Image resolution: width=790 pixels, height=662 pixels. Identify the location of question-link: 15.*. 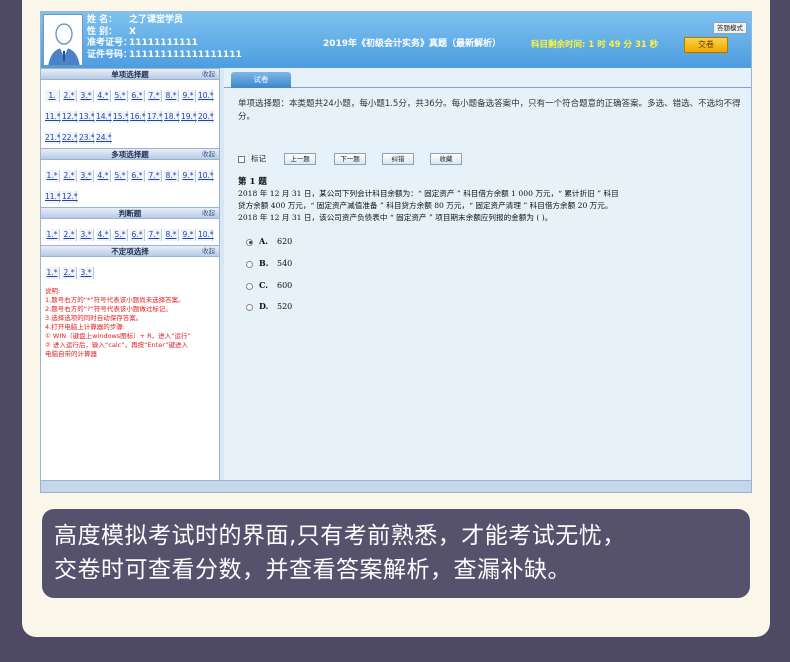
(121, 117).